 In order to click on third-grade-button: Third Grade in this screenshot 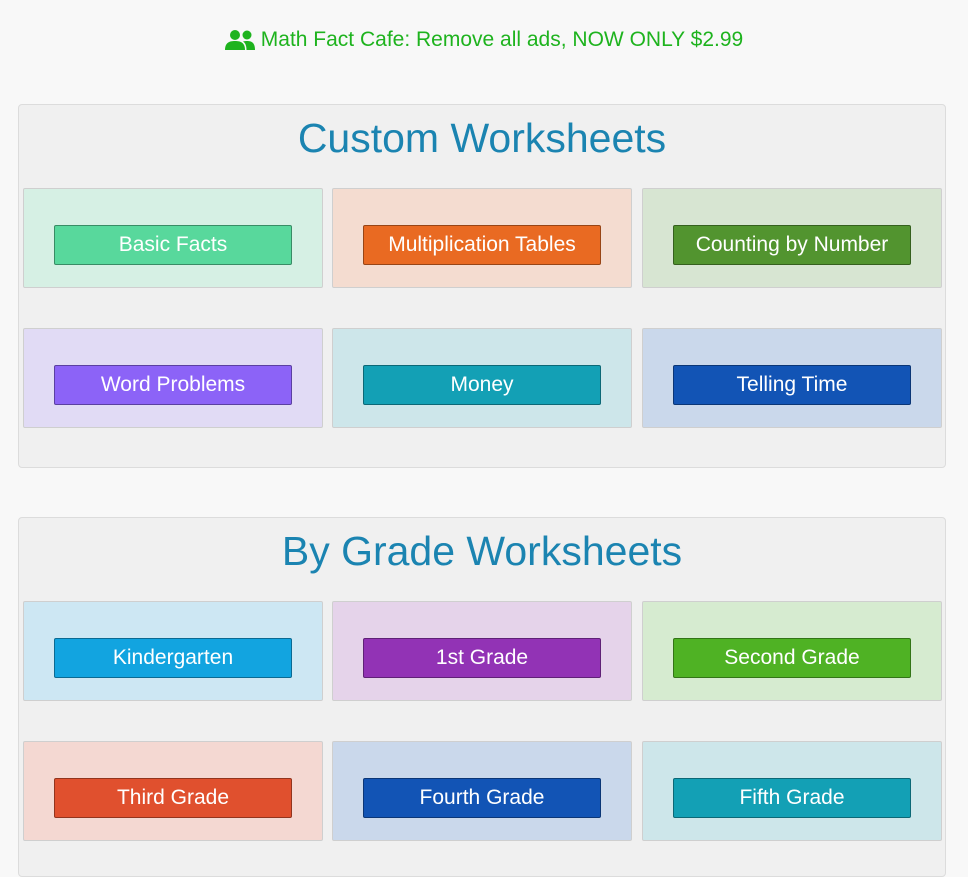, I will do `click(173, 798)`.